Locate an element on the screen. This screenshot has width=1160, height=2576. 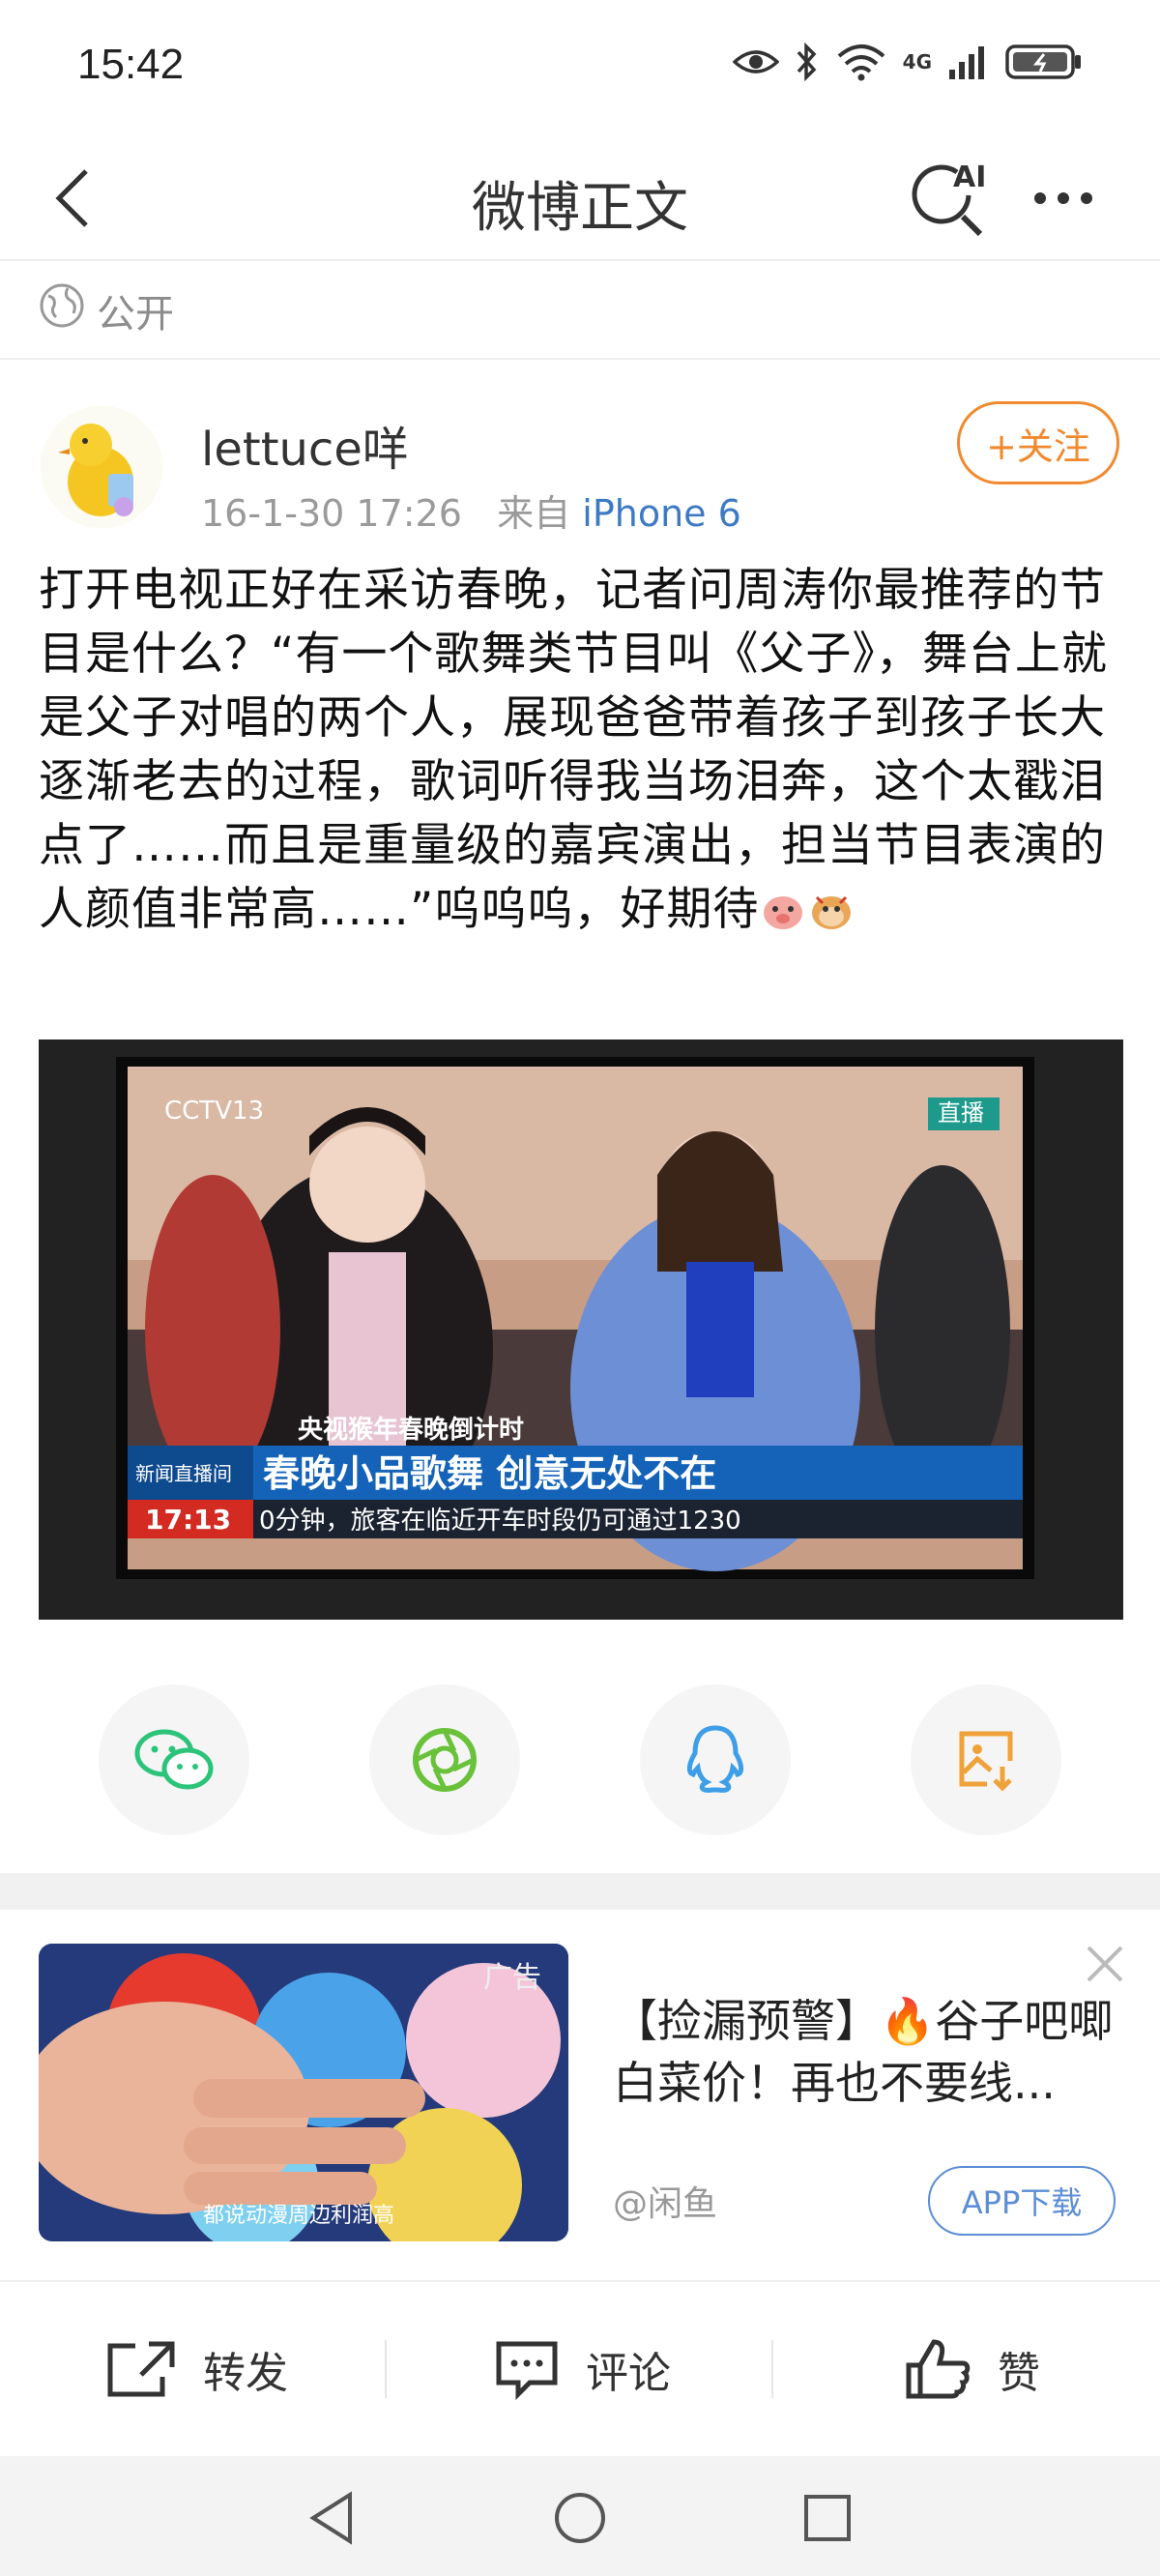
visibility-label: 公开 is located at coordinates (135, 314).